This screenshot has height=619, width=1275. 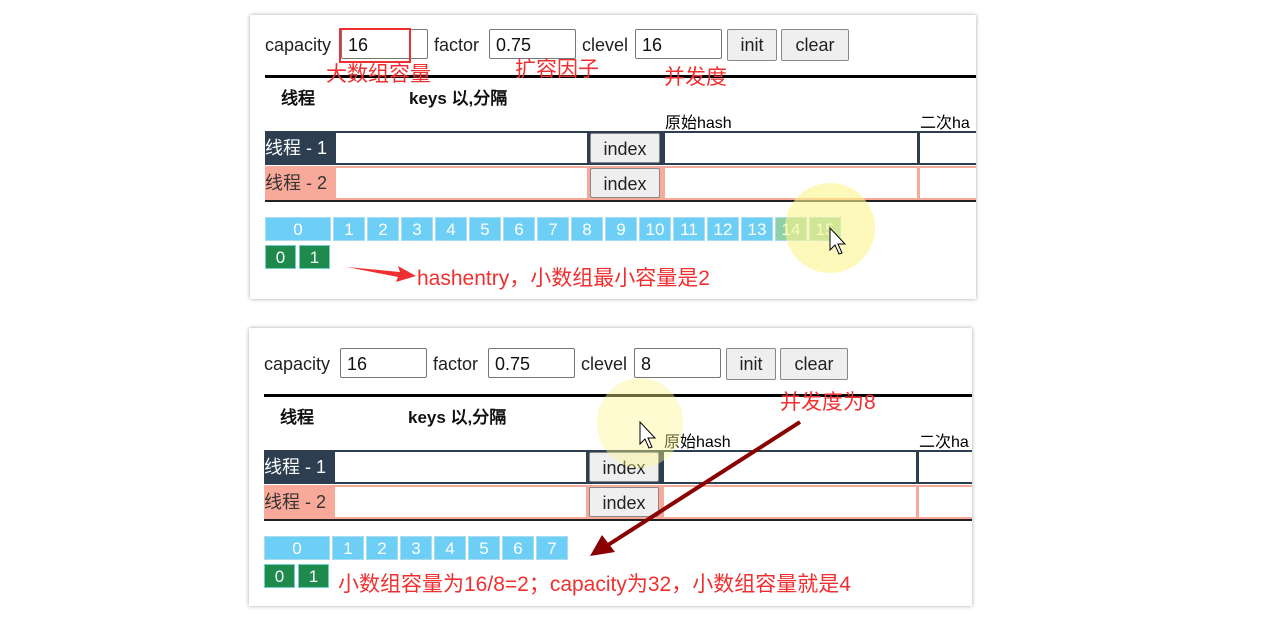 What do you see at coordinates (704, 483) in the screenshot?
I see `darkred-arrow-icon` at bounding box center [704, 483].